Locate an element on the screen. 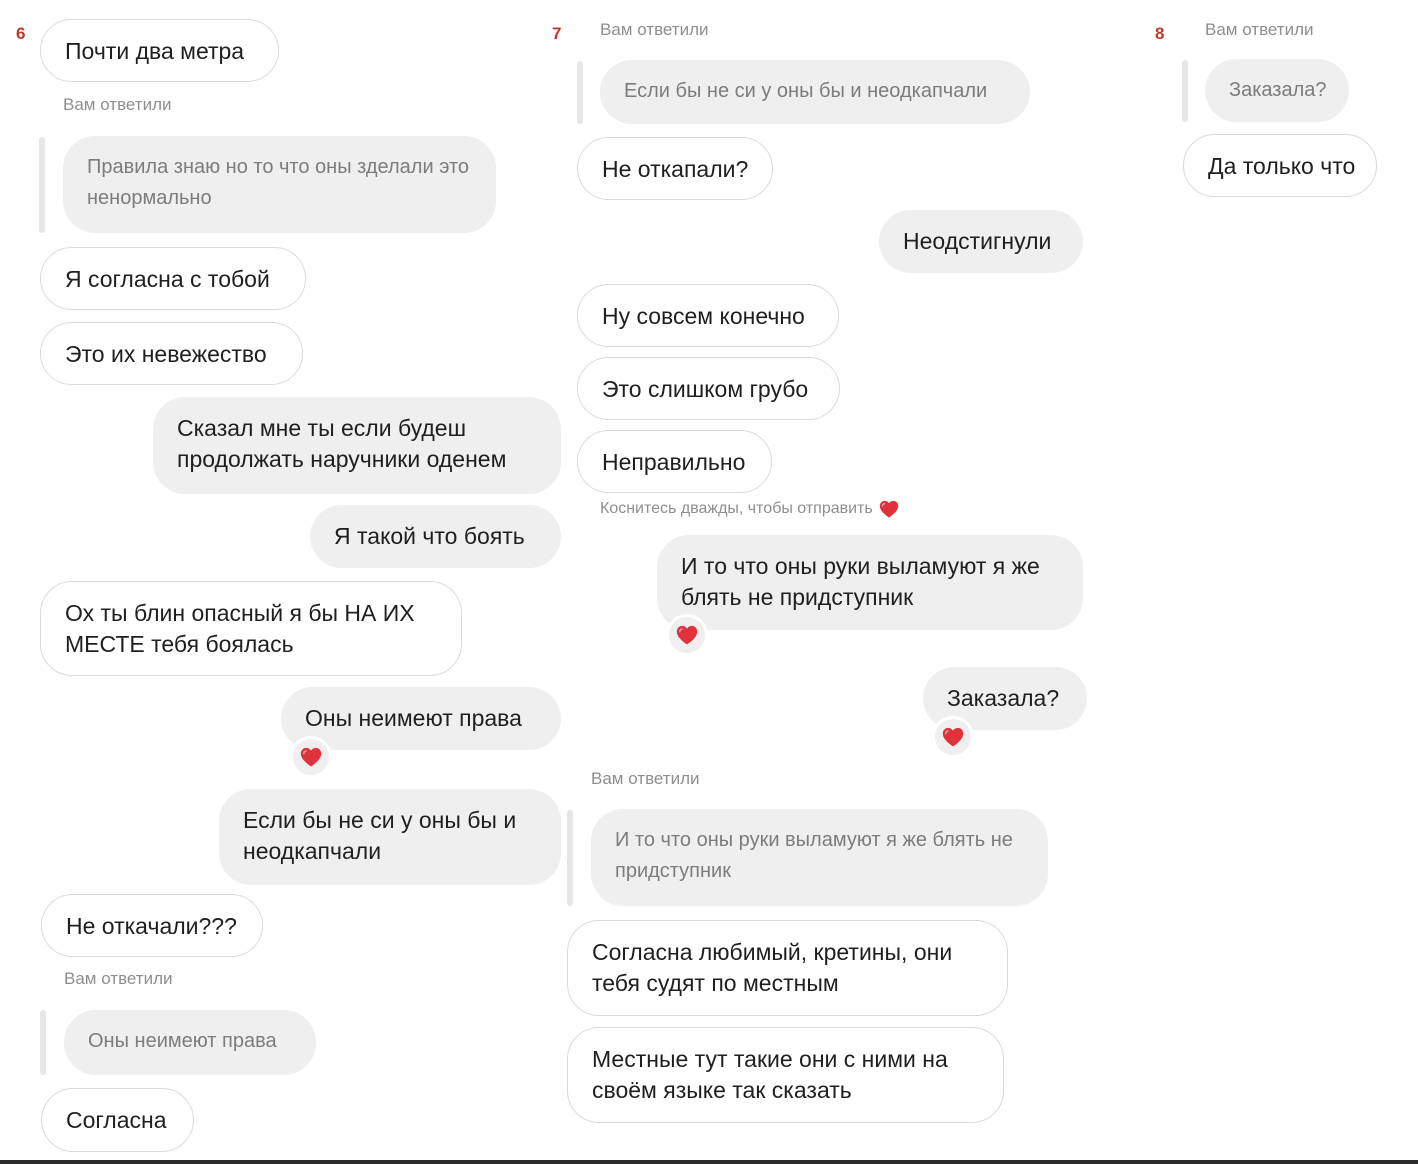  outgoing-message: Я такой что боять is located at coordinates (435, 536).